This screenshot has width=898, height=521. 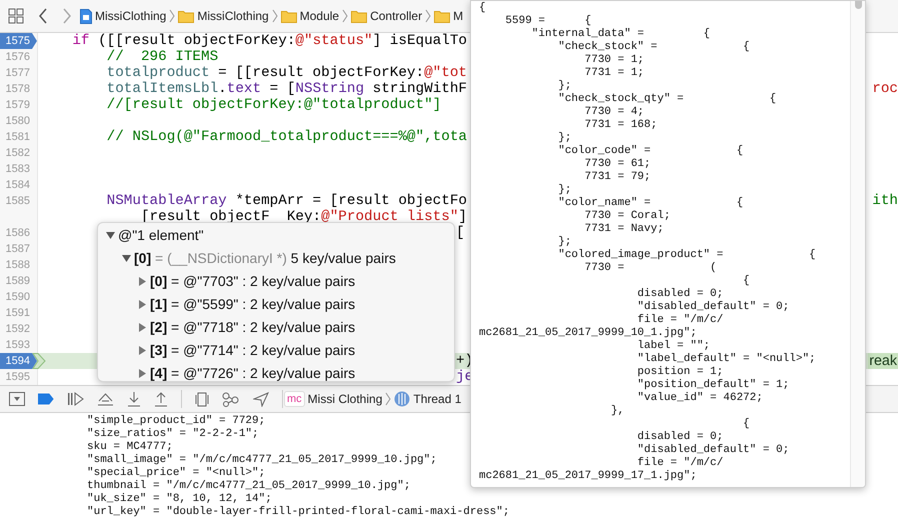 What do you see at coordinates (18, 329) in the screenshot?
I see `line-number: 1592` at bounding box center [18, 329].